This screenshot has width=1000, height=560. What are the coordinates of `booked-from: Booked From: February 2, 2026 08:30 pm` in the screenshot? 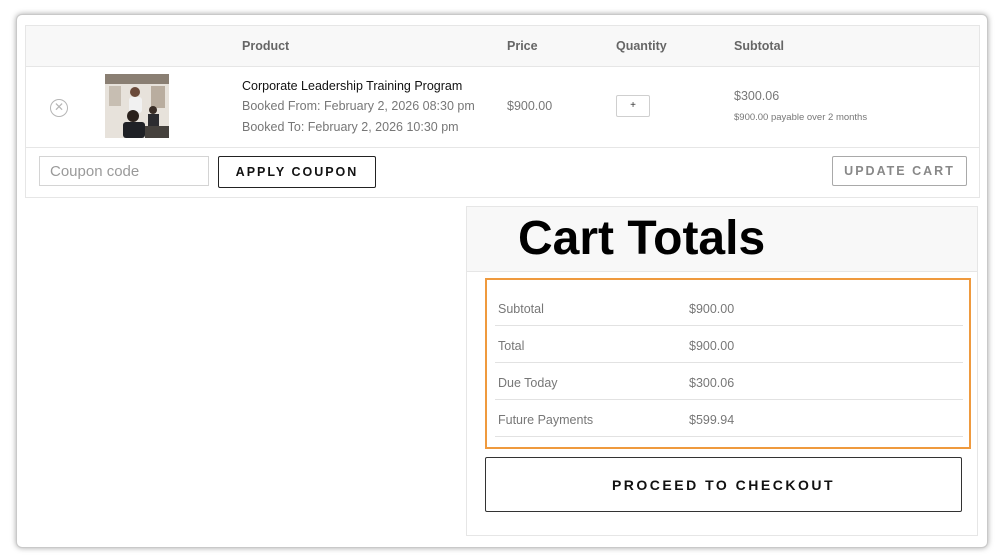 It's located at (358, 106).